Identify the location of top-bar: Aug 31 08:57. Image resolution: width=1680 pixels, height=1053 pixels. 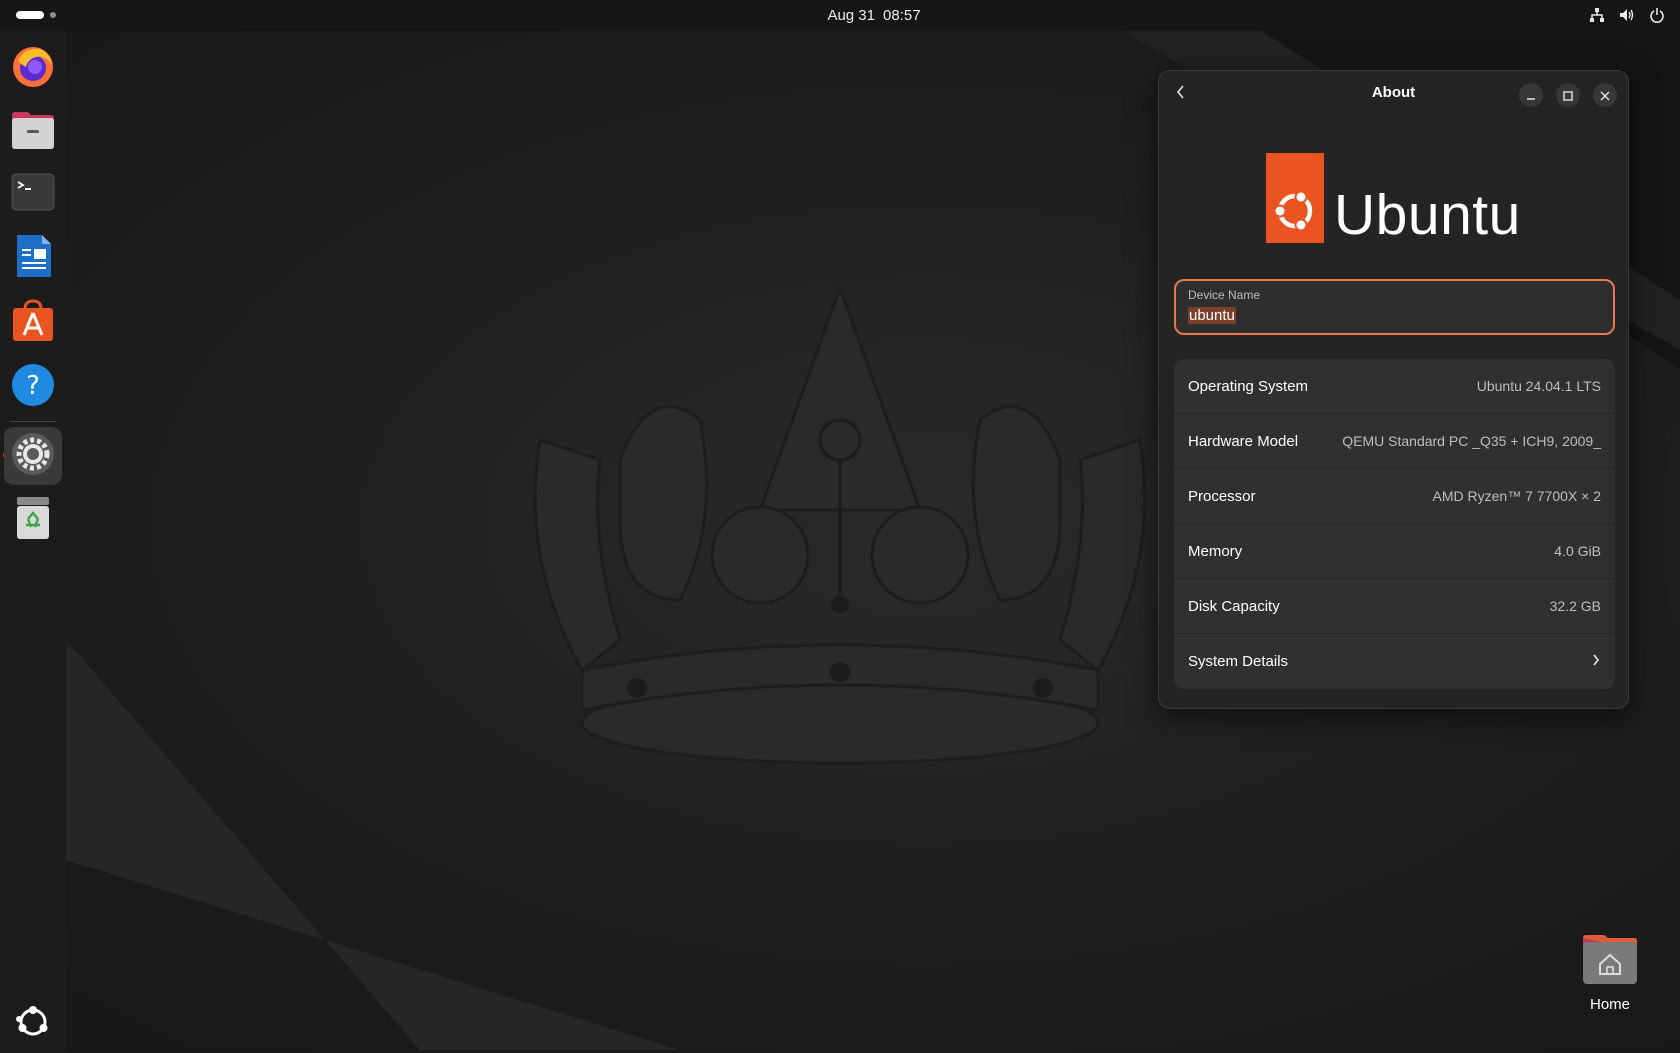
(840, 15).